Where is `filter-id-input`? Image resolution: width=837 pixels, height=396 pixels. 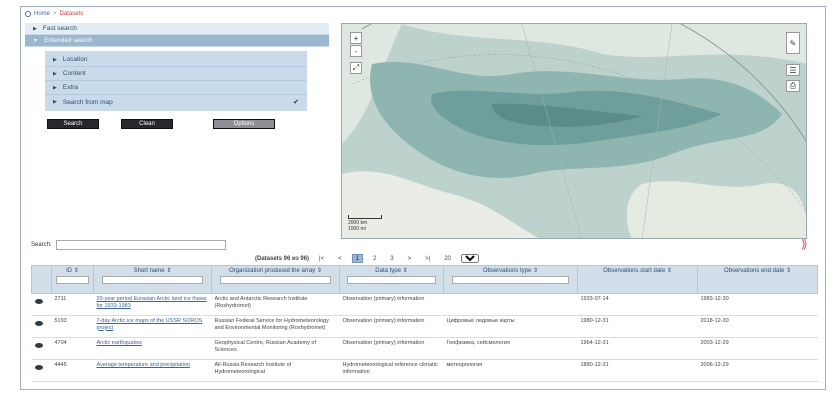
filter-id-input is located at coordinates (72, 280).